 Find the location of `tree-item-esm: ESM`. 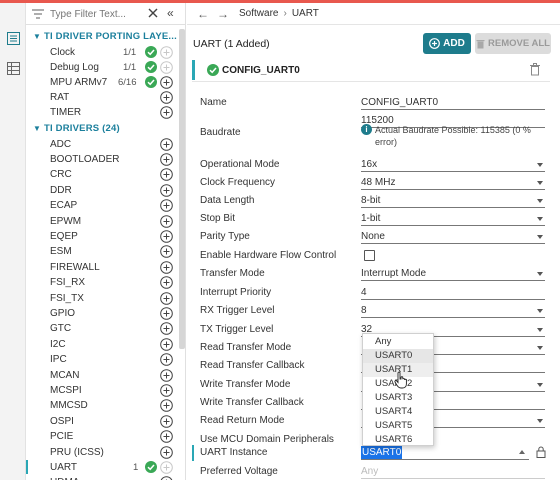

tree-item-esm: ESM is located at coordinates (106, 252).